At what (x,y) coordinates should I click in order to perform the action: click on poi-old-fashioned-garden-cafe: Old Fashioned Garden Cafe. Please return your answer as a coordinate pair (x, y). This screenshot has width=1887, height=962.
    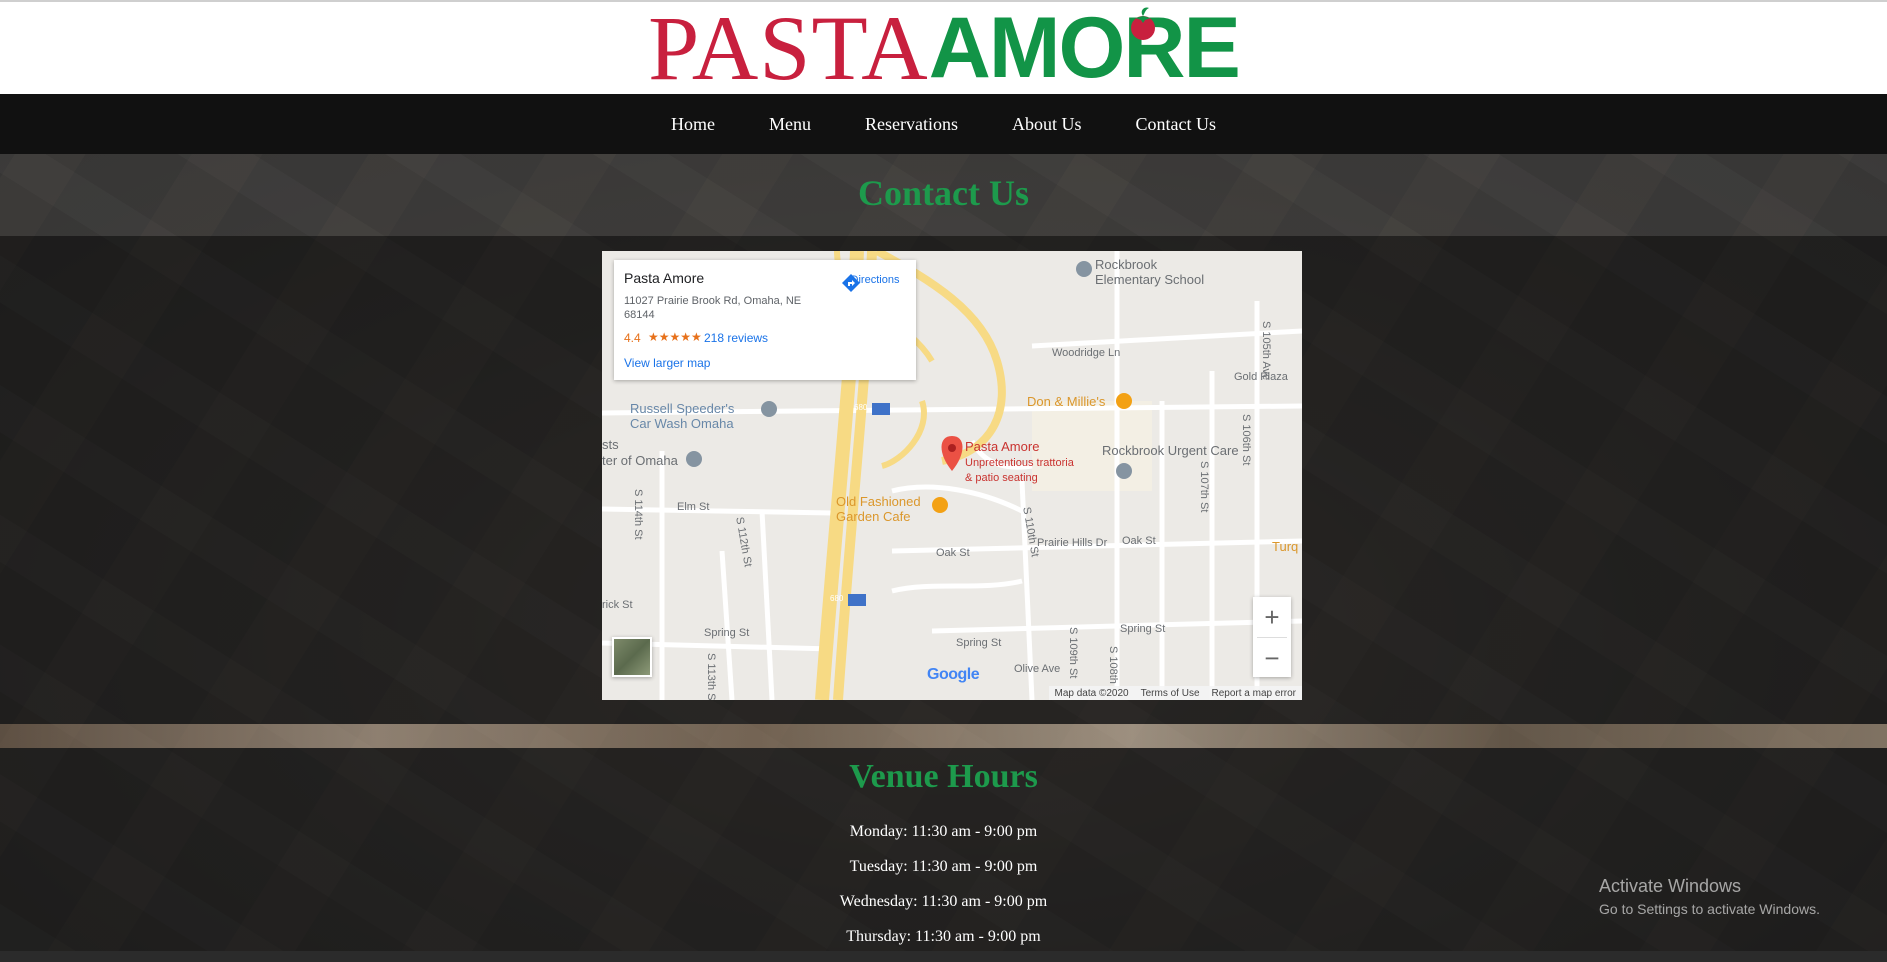
    Looking at the image, I should click on (878, 509).